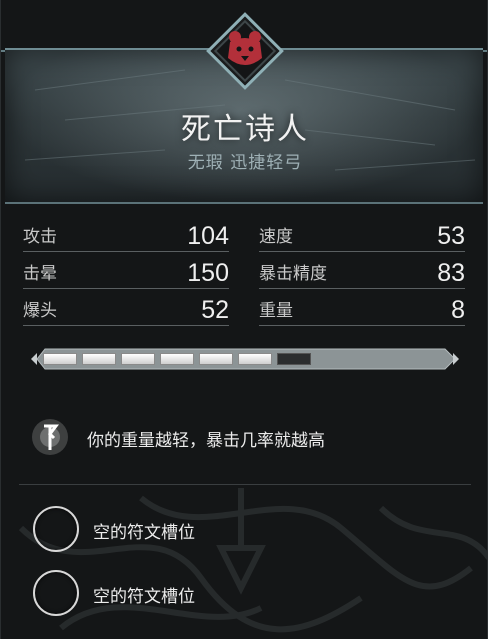 The height and width of the screenshot is (639, 488). Describe the element at coordinates (458, 310) in the screenshot. I see `stat-value: 8` at that location.